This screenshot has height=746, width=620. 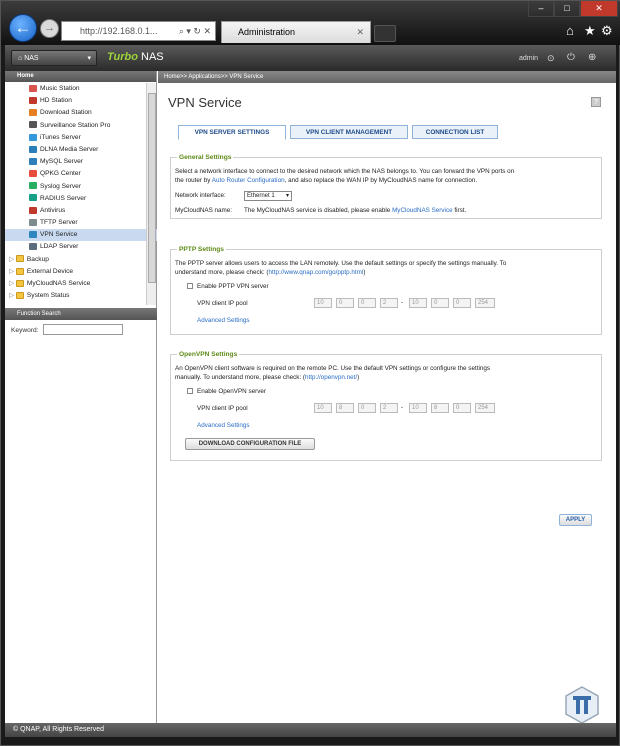 What do you see at coordinates (596, 102) in the screenshot?
I see `help-icon: ?` at bounding box center [596, 102].